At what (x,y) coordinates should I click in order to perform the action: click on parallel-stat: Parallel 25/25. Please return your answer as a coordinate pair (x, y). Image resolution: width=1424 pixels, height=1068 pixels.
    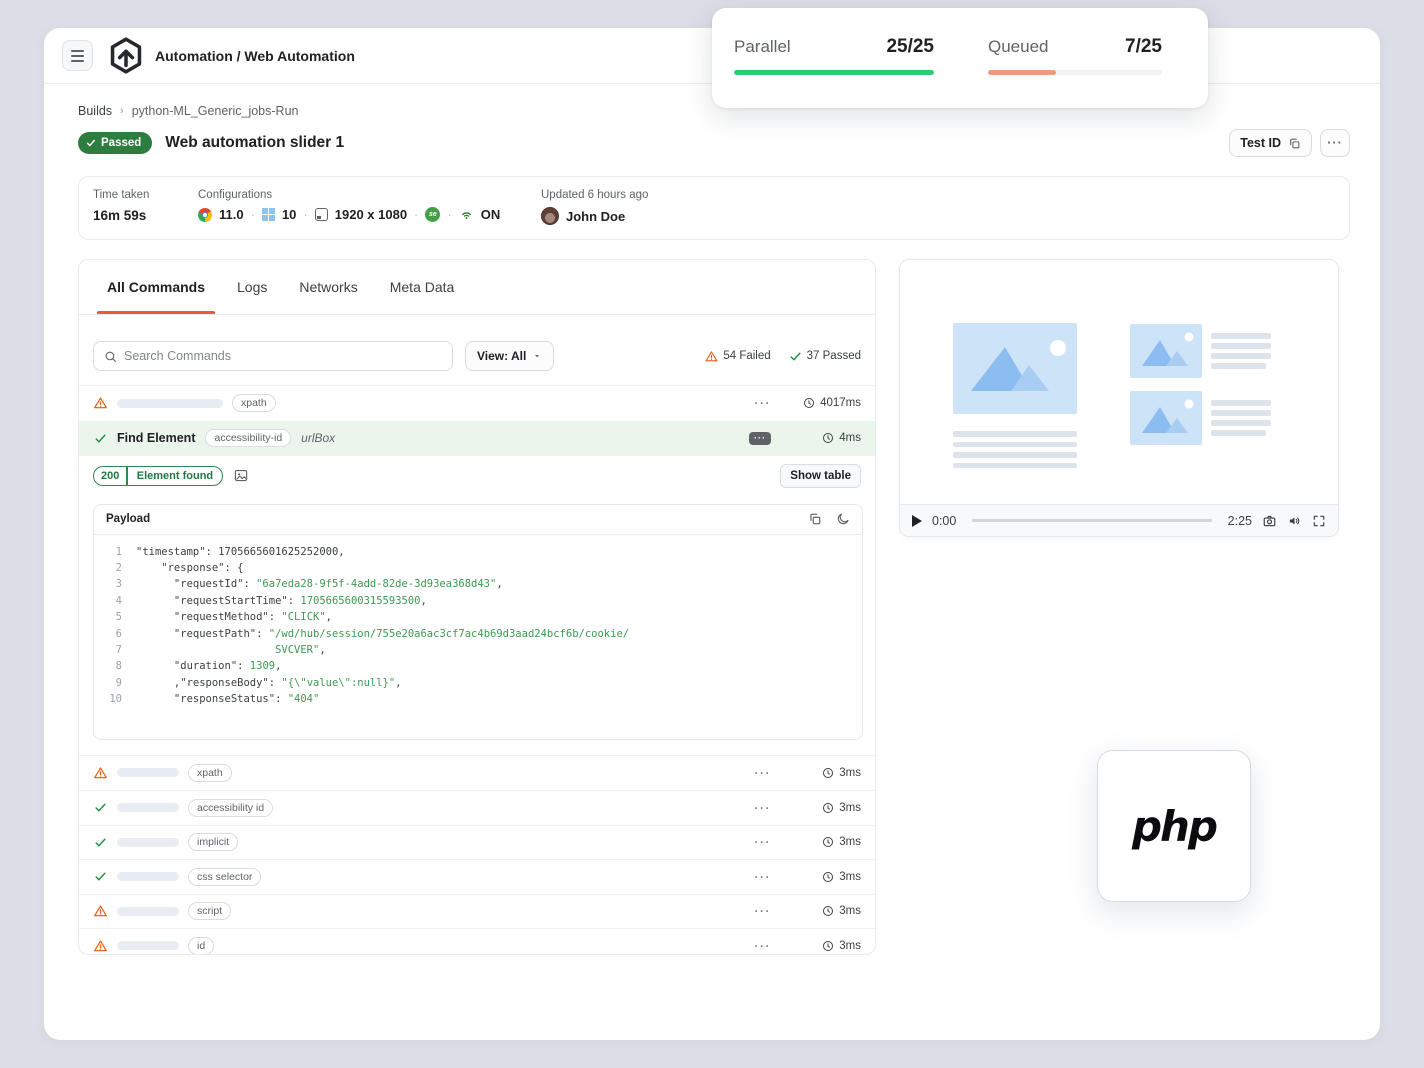
    Looking at the image, I should click on (834, 72).